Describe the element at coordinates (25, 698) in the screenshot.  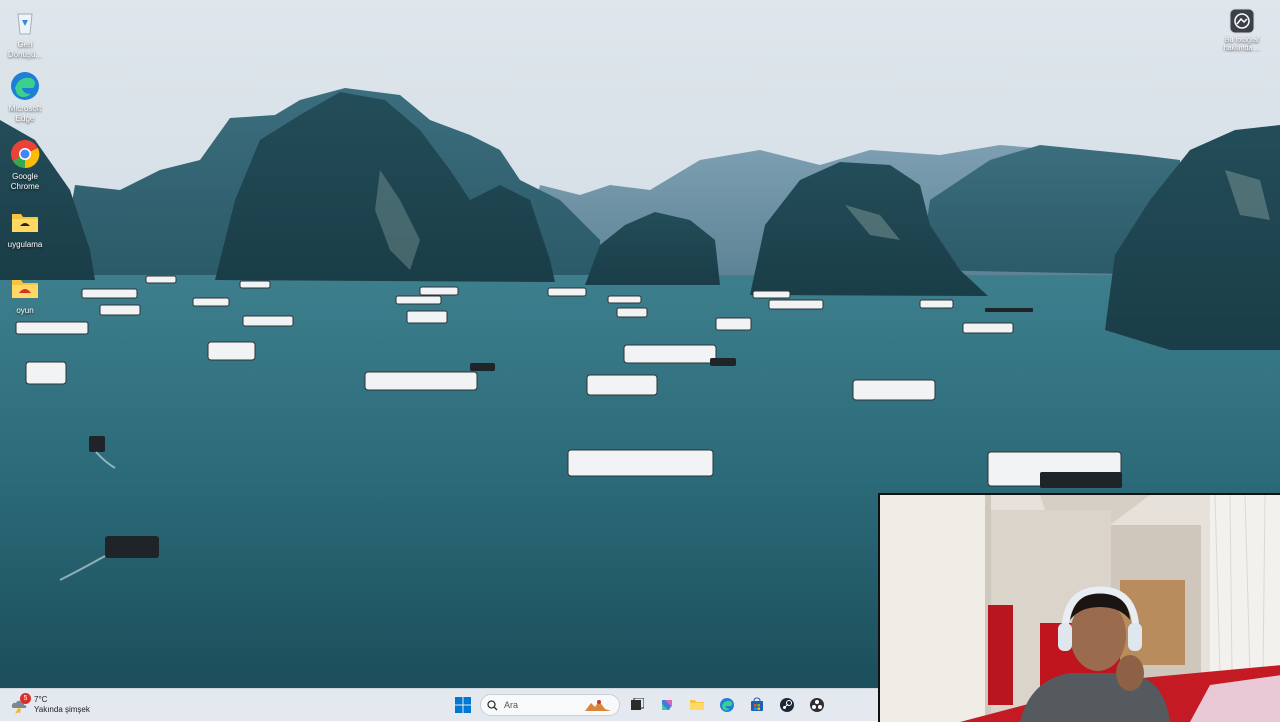
I see `weather-badge: 5` at that location.